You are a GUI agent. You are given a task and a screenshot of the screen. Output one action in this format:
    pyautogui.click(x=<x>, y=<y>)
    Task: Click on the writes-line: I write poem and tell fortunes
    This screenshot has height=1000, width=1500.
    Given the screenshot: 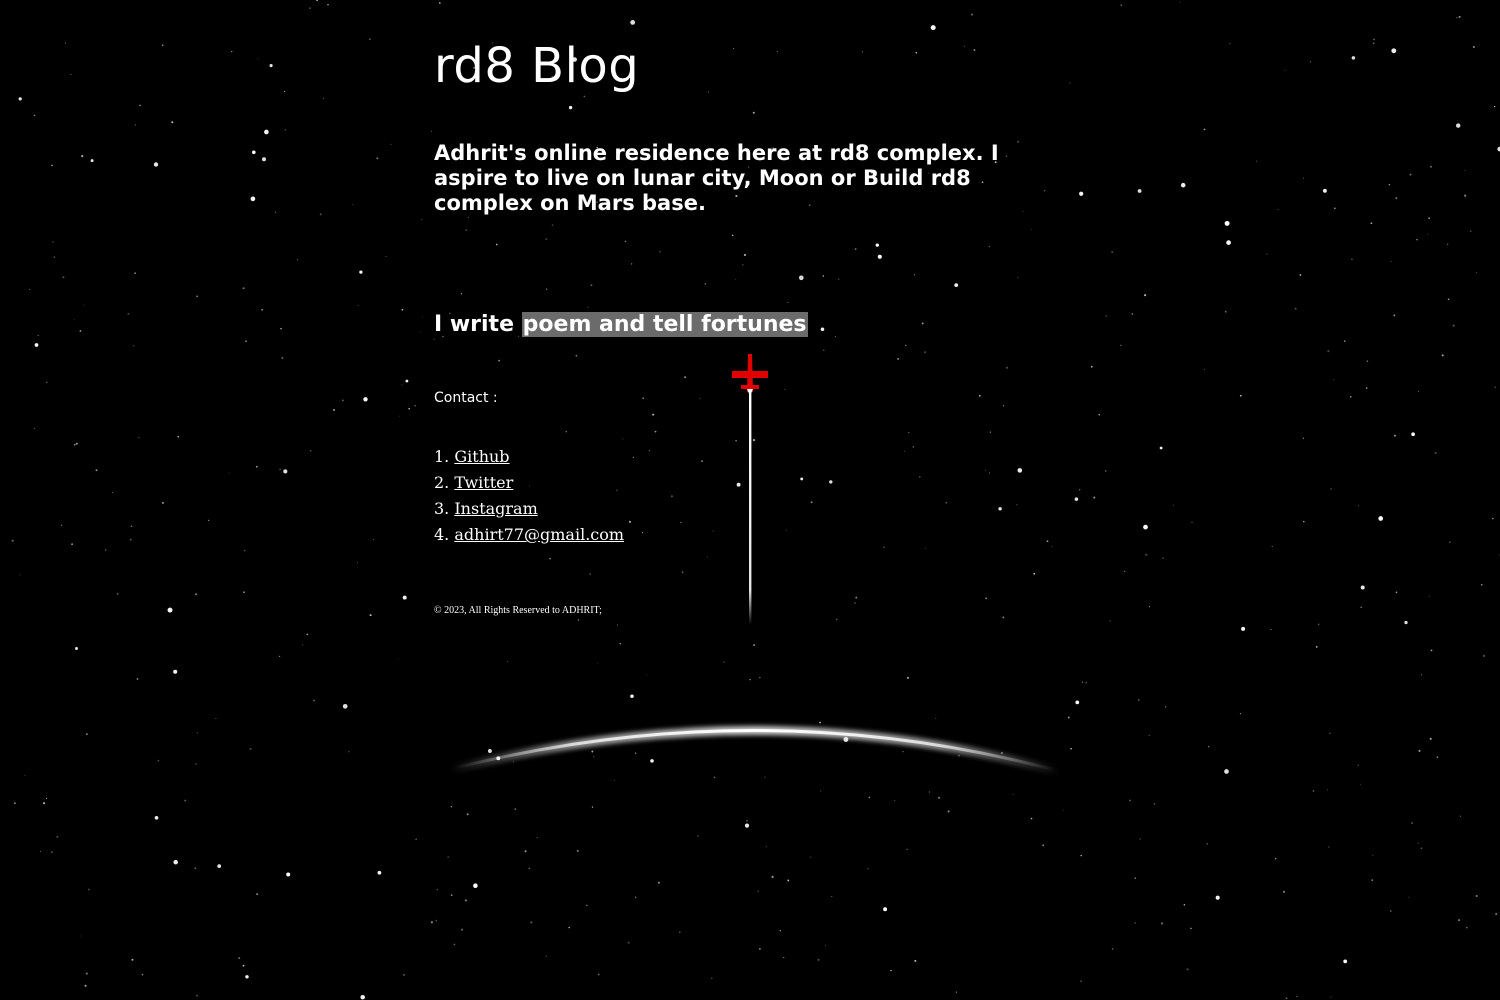 What is the action you would take?
    pyautogui.click(x=621, y=325)
    